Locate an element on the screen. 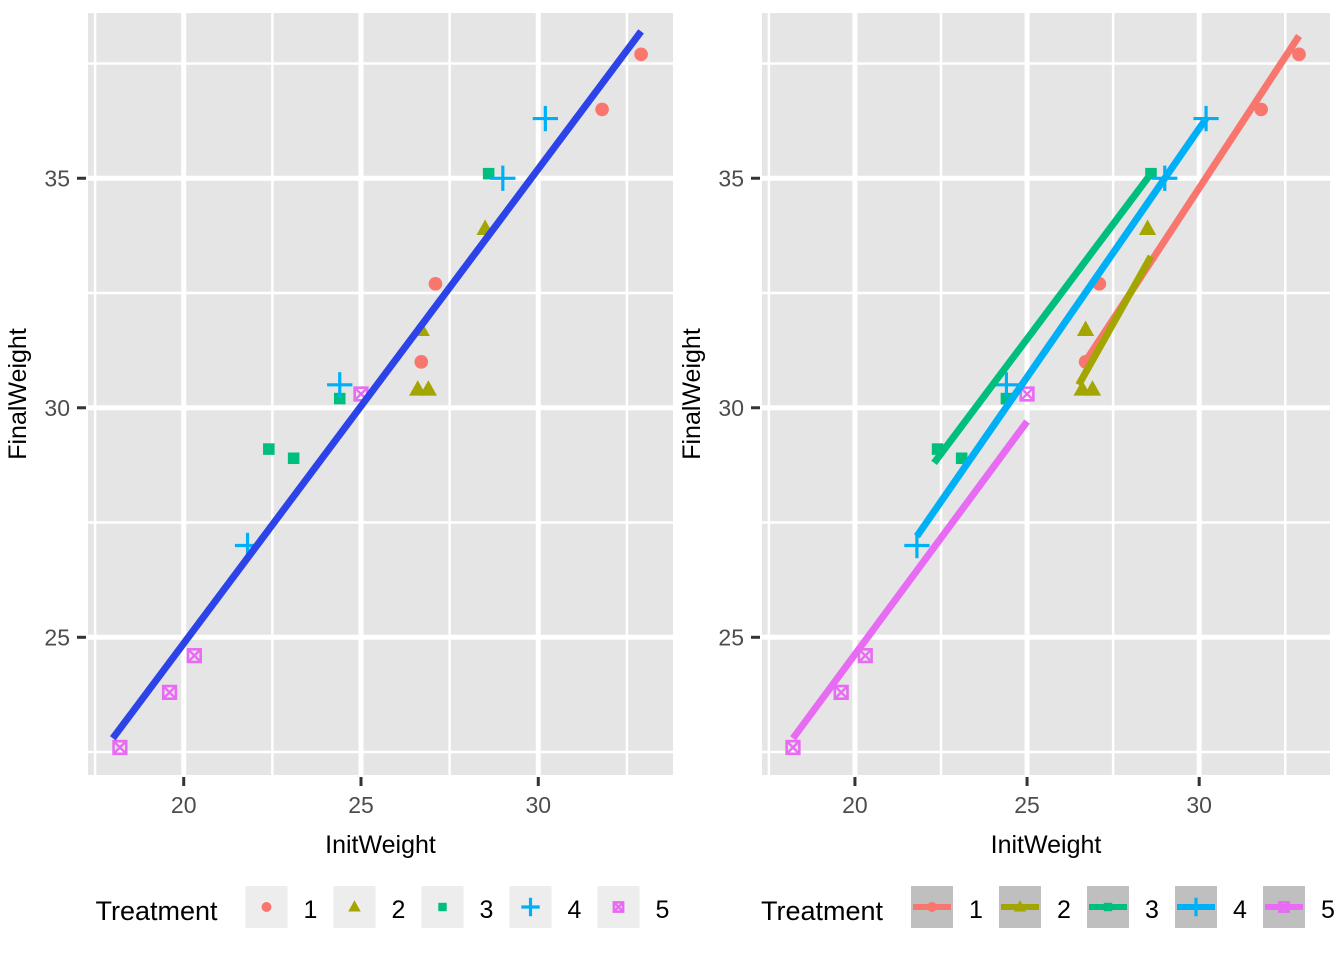  legend-left-panel: Treatment 1 2 3 4 5 is located at coordinates (383, 907).